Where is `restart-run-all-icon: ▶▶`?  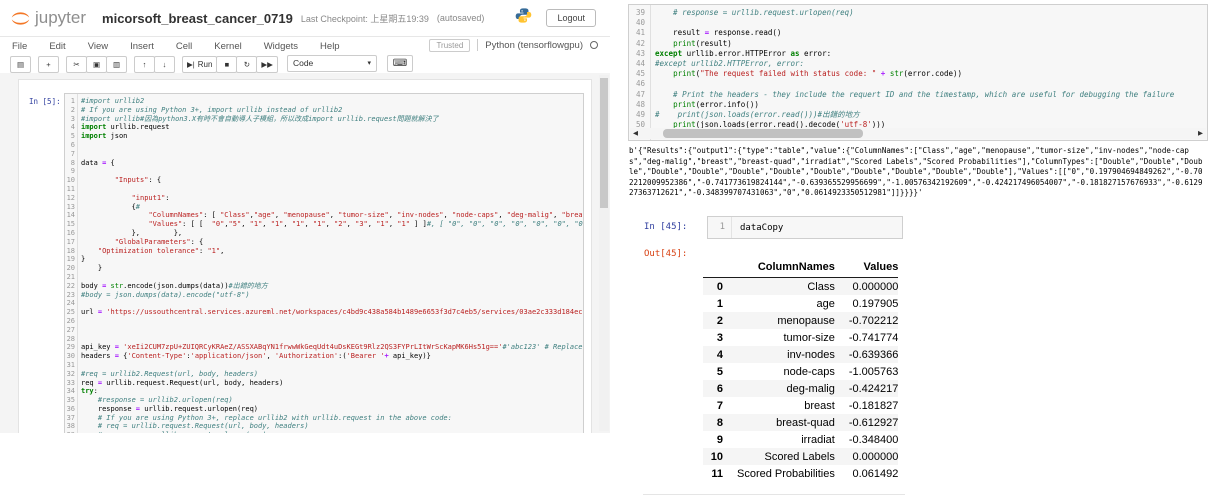 restart-run-all-icon: ▶▶ is located at coordinates (267, 64).